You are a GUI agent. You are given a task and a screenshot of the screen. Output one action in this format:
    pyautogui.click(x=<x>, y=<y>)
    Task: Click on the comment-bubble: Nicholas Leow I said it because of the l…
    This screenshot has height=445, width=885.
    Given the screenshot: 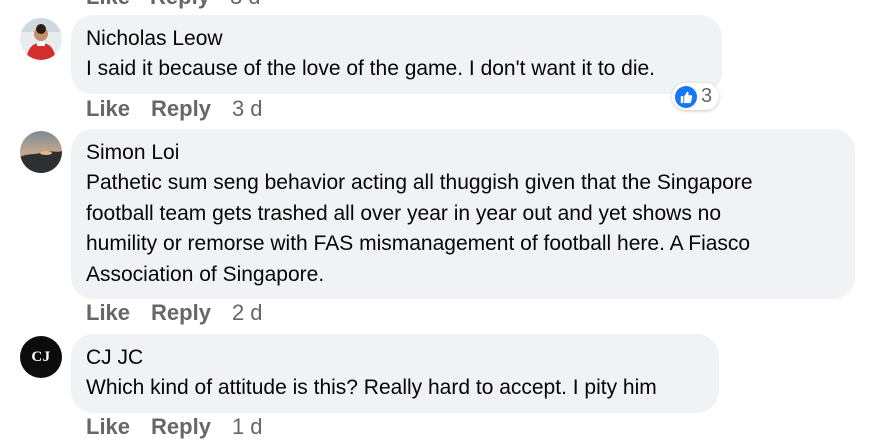 What is the action you would take?
    pyautogui.click(x=396, y=54)
    